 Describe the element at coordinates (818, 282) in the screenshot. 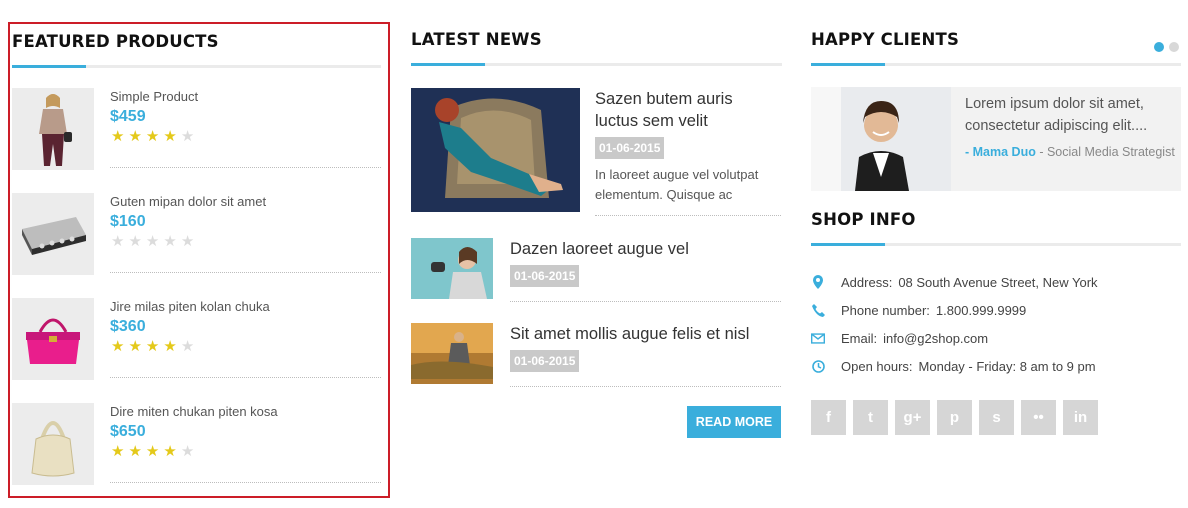

I see `map-pin-icon` at that location.